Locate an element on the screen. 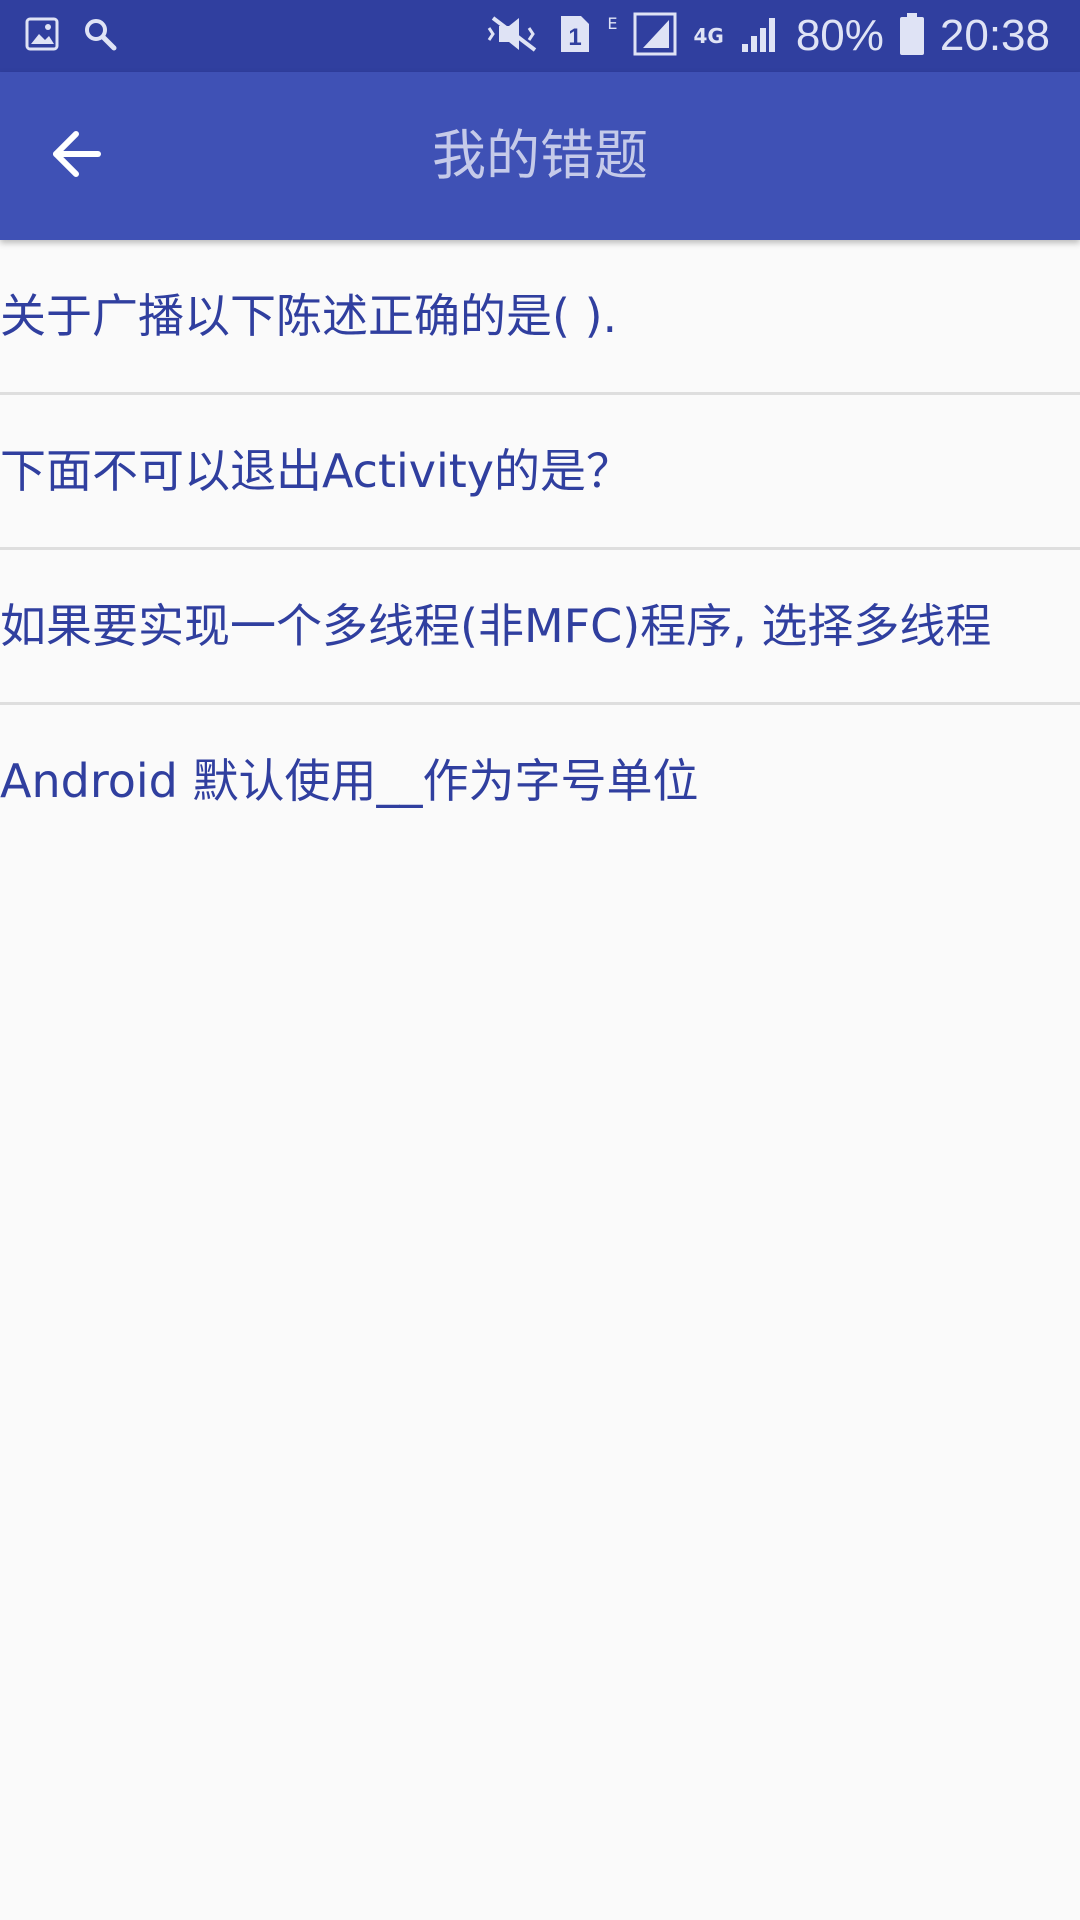 This screenshot has width=1080, height=1920. network-type-4g: 4G is located at coordinates (708, 36).